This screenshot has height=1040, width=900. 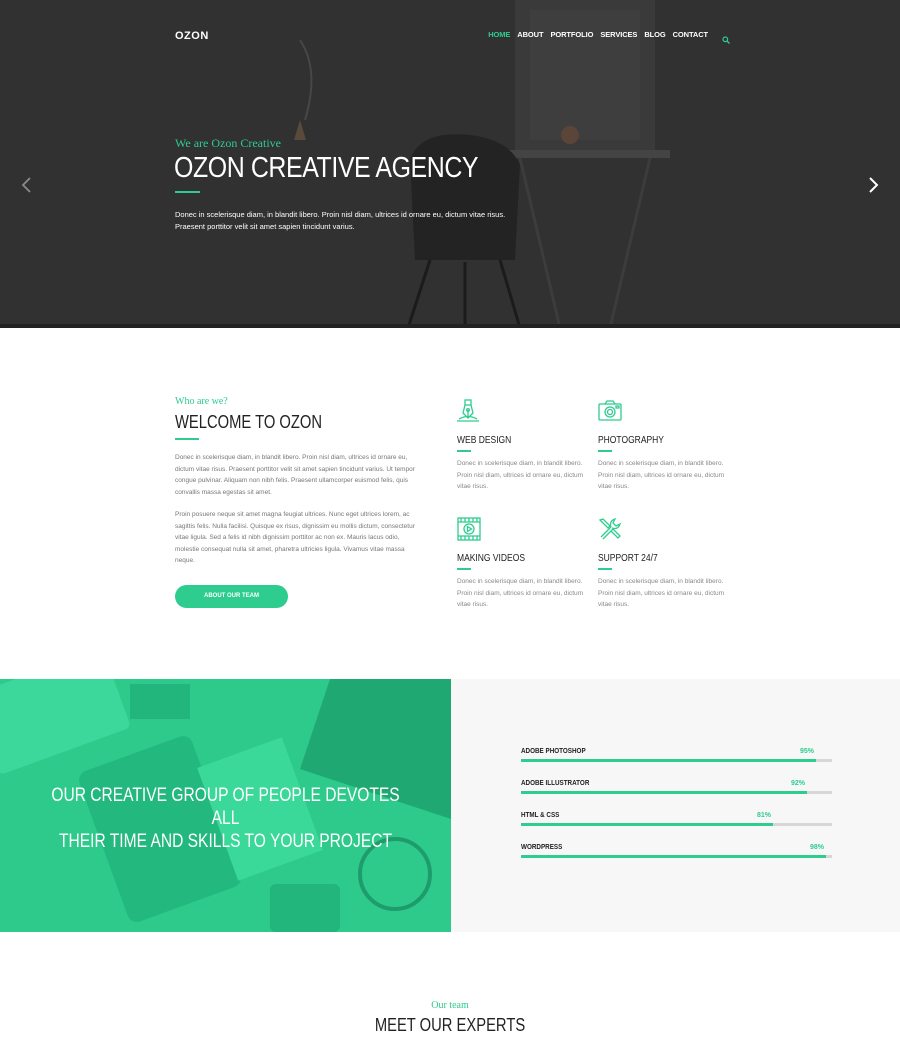 I want to click on nav-item-portfolio: PORTFOLIO, so click(x=571, y=34).